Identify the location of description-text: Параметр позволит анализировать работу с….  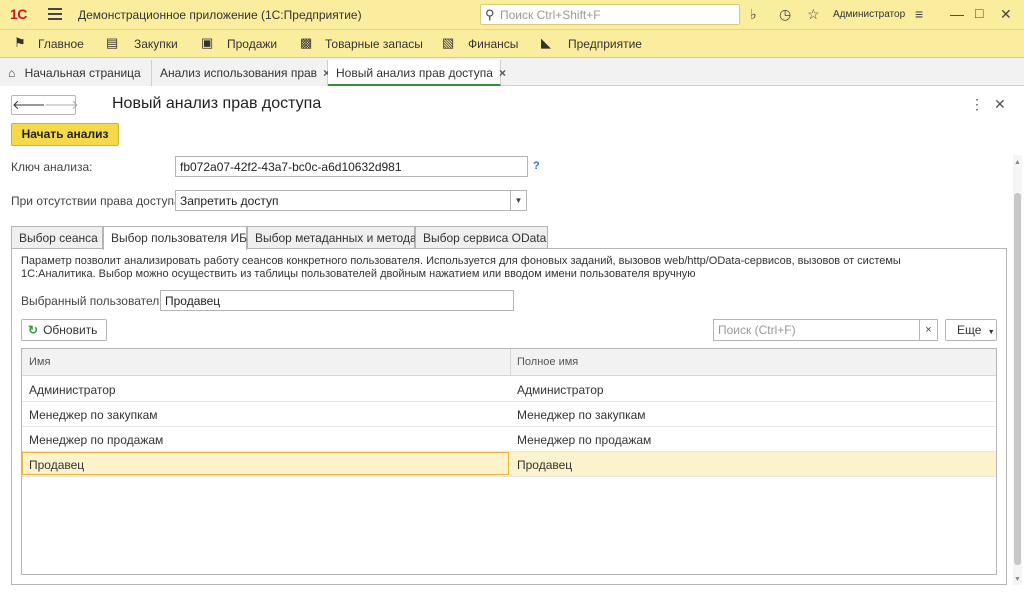
(461, 267).